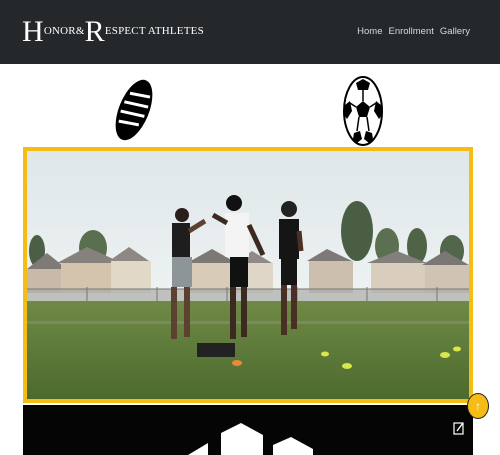 The image size is (500, 455). I want to click on nav-link-home: Home, so click(369, 31).